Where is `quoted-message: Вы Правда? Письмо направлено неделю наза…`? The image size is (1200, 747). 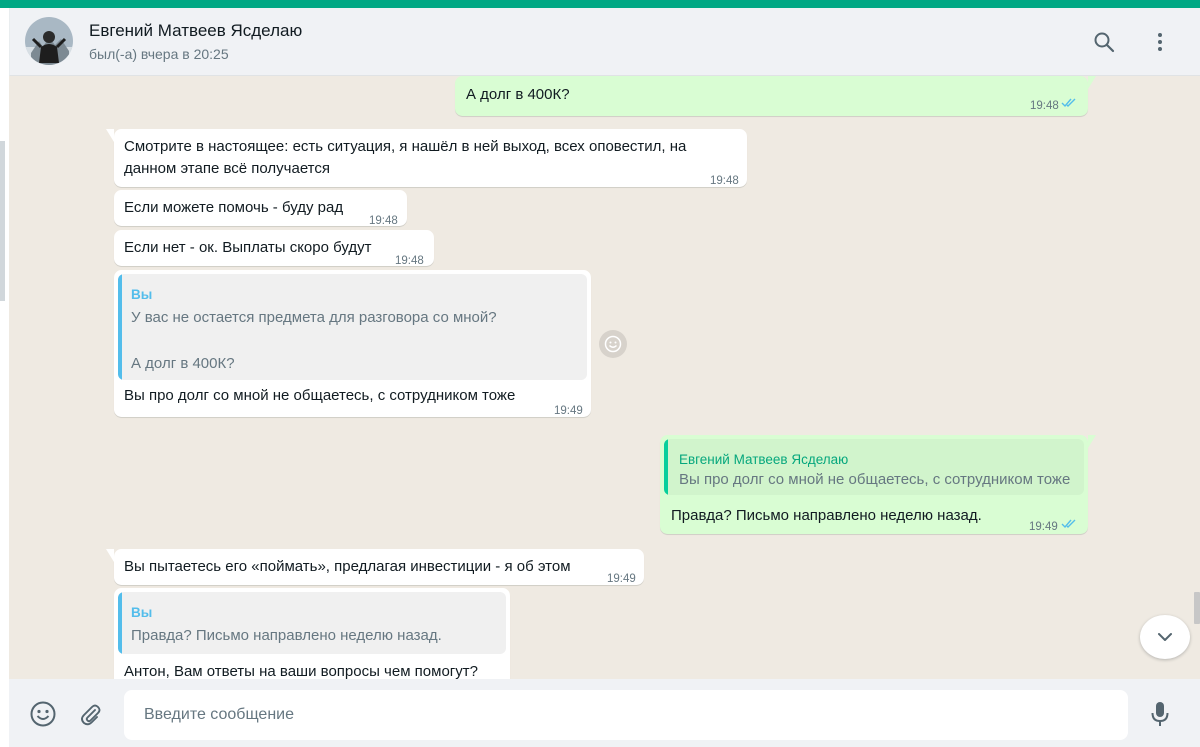 quoted-message: Вы Правда? Письмо направлено неделю наза… is located at coordinates (312, 623).